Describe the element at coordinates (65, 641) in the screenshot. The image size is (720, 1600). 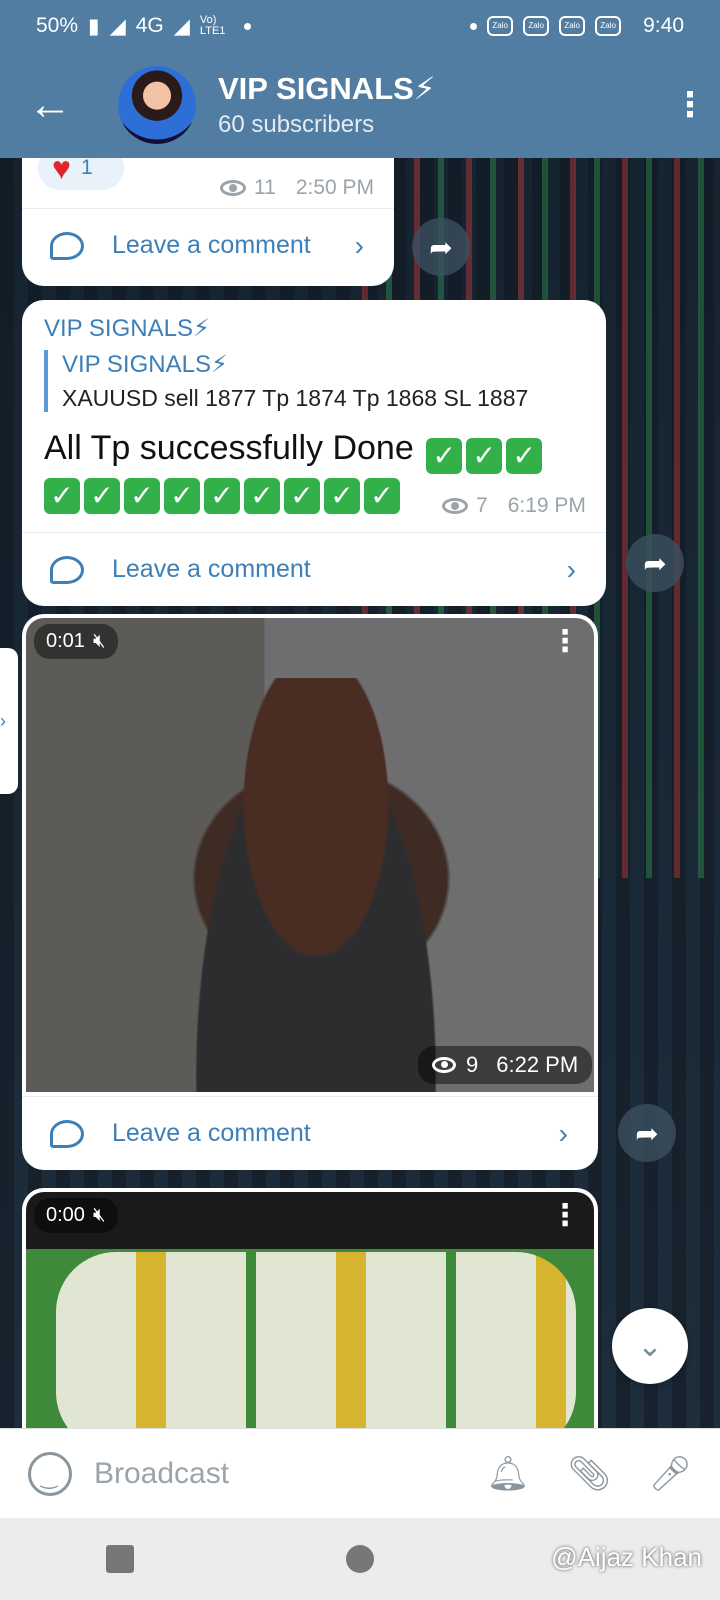
I see `duration-label: 0:01` at that location.